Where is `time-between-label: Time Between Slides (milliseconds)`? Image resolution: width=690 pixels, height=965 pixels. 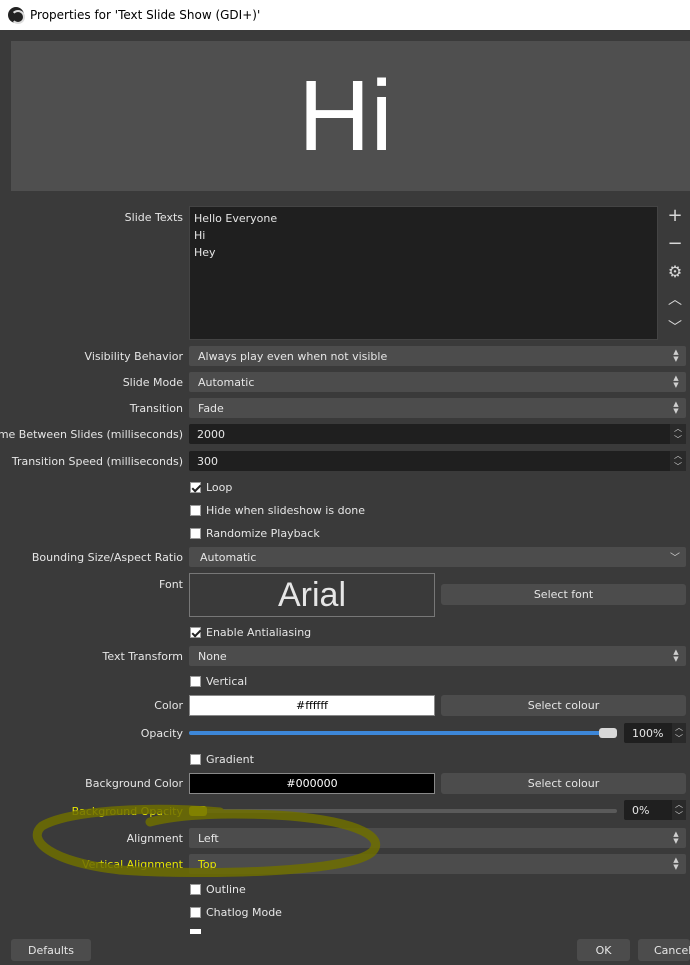
time-between-label: Time Between Slides (milliseconds) is located at coordinates (91, 434).